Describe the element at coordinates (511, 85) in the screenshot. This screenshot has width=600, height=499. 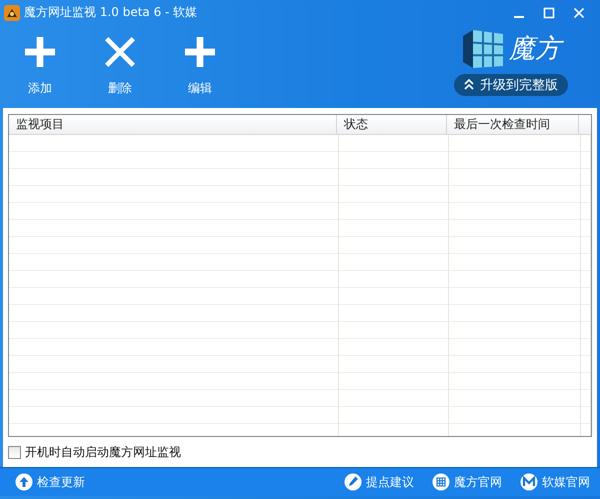
I see `upgrade-button: 升级到完整版` at that location.